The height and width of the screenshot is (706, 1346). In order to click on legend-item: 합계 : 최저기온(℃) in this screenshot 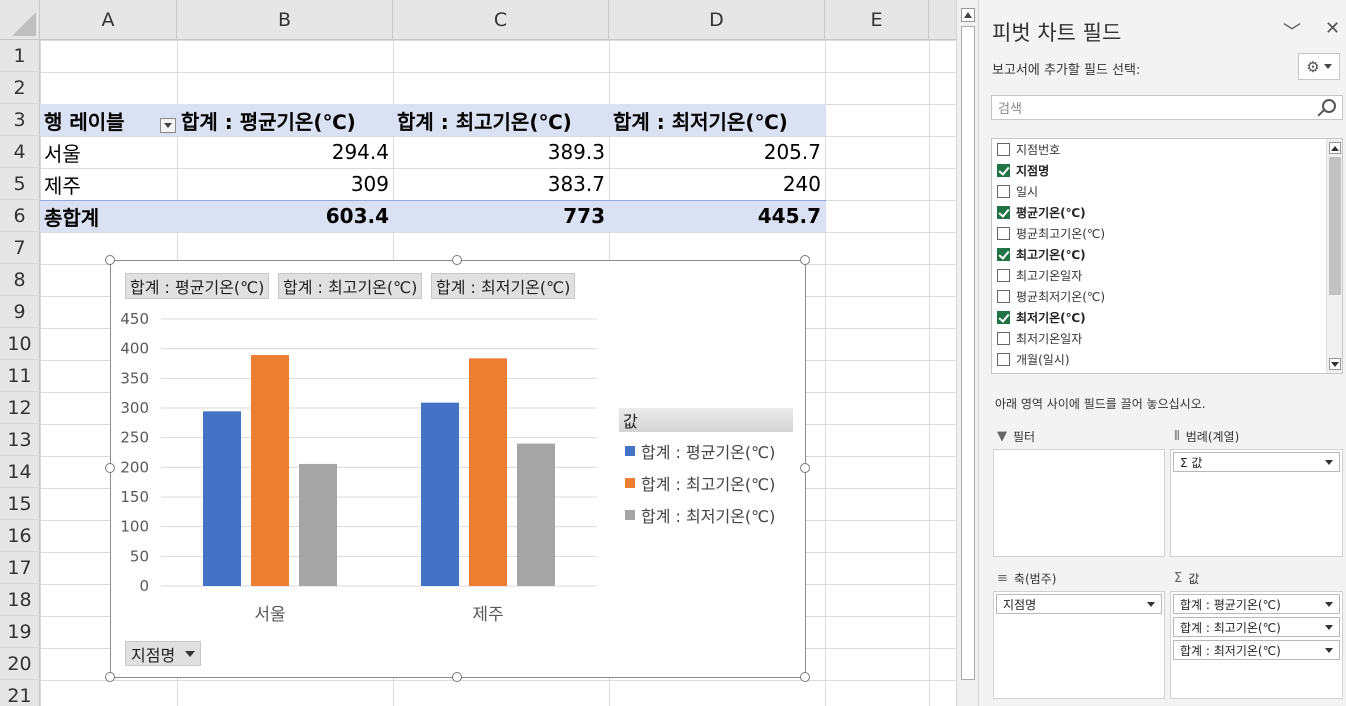, I will do `click(700, 515)`.